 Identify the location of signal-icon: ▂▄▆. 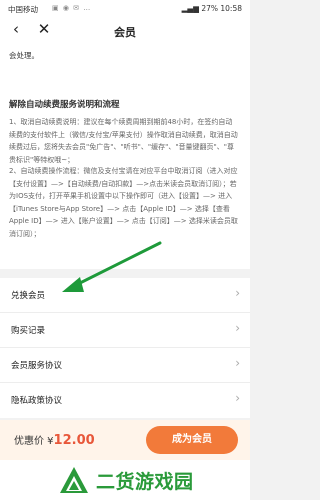
(190, 8).